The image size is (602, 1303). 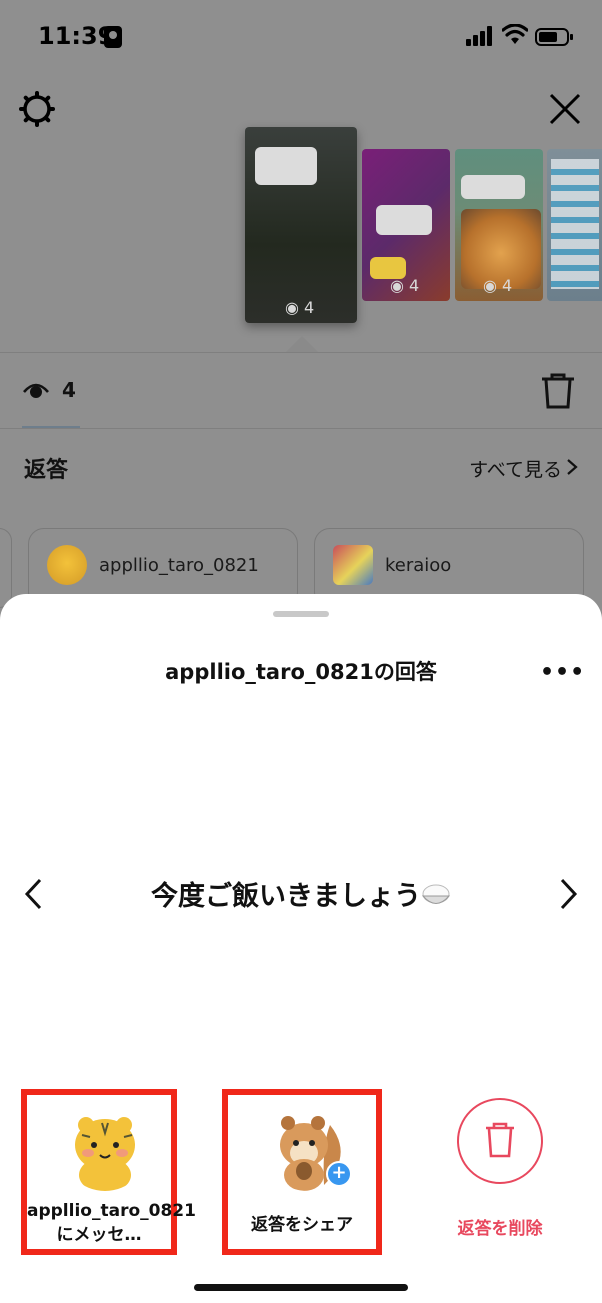 I want to click on story-thumbnail, so click(x=574, y=225).